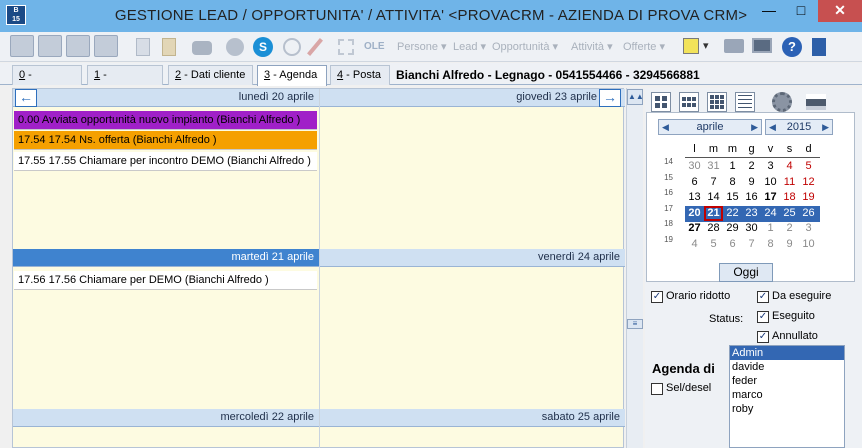  What do you see at coordinates (610, 98) in the screenshot?
I see `next-week-button: →` at bounding box center [610, 98].